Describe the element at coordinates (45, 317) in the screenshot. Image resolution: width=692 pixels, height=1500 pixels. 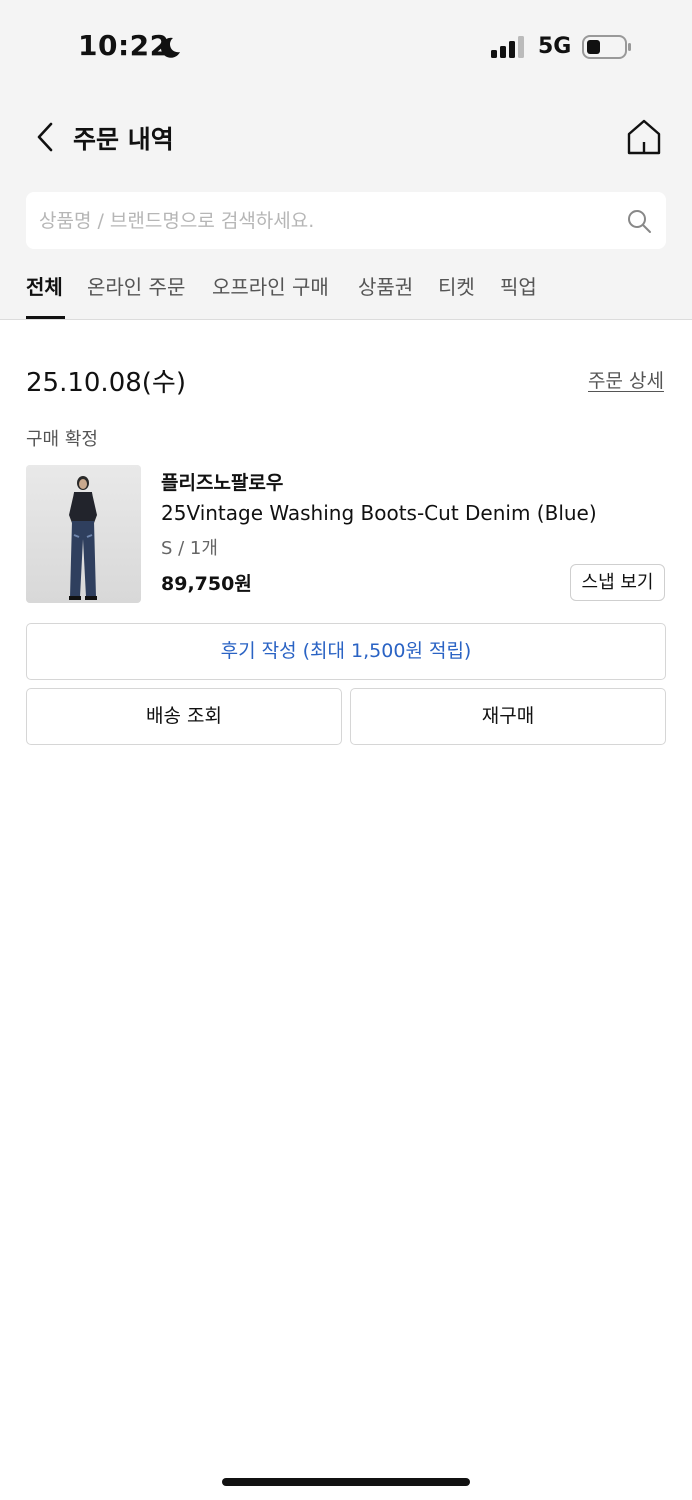
I see `active-tab-indicator` at that location.